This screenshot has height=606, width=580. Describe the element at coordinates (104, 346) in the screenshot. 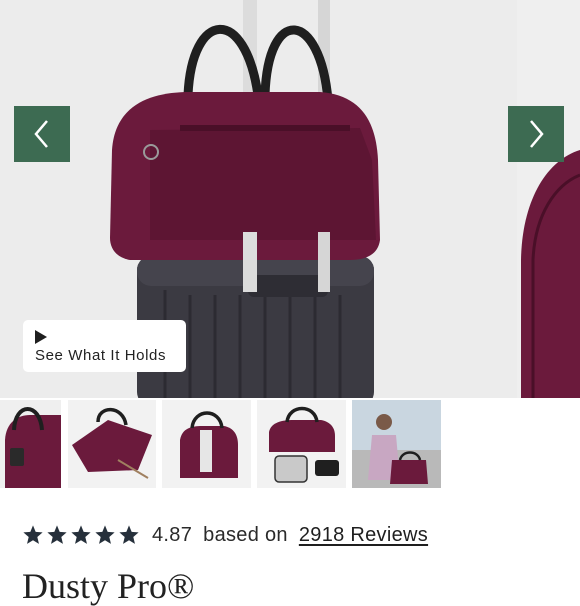

I see `see-what-it-holds-button: See What It Holds` at that location.